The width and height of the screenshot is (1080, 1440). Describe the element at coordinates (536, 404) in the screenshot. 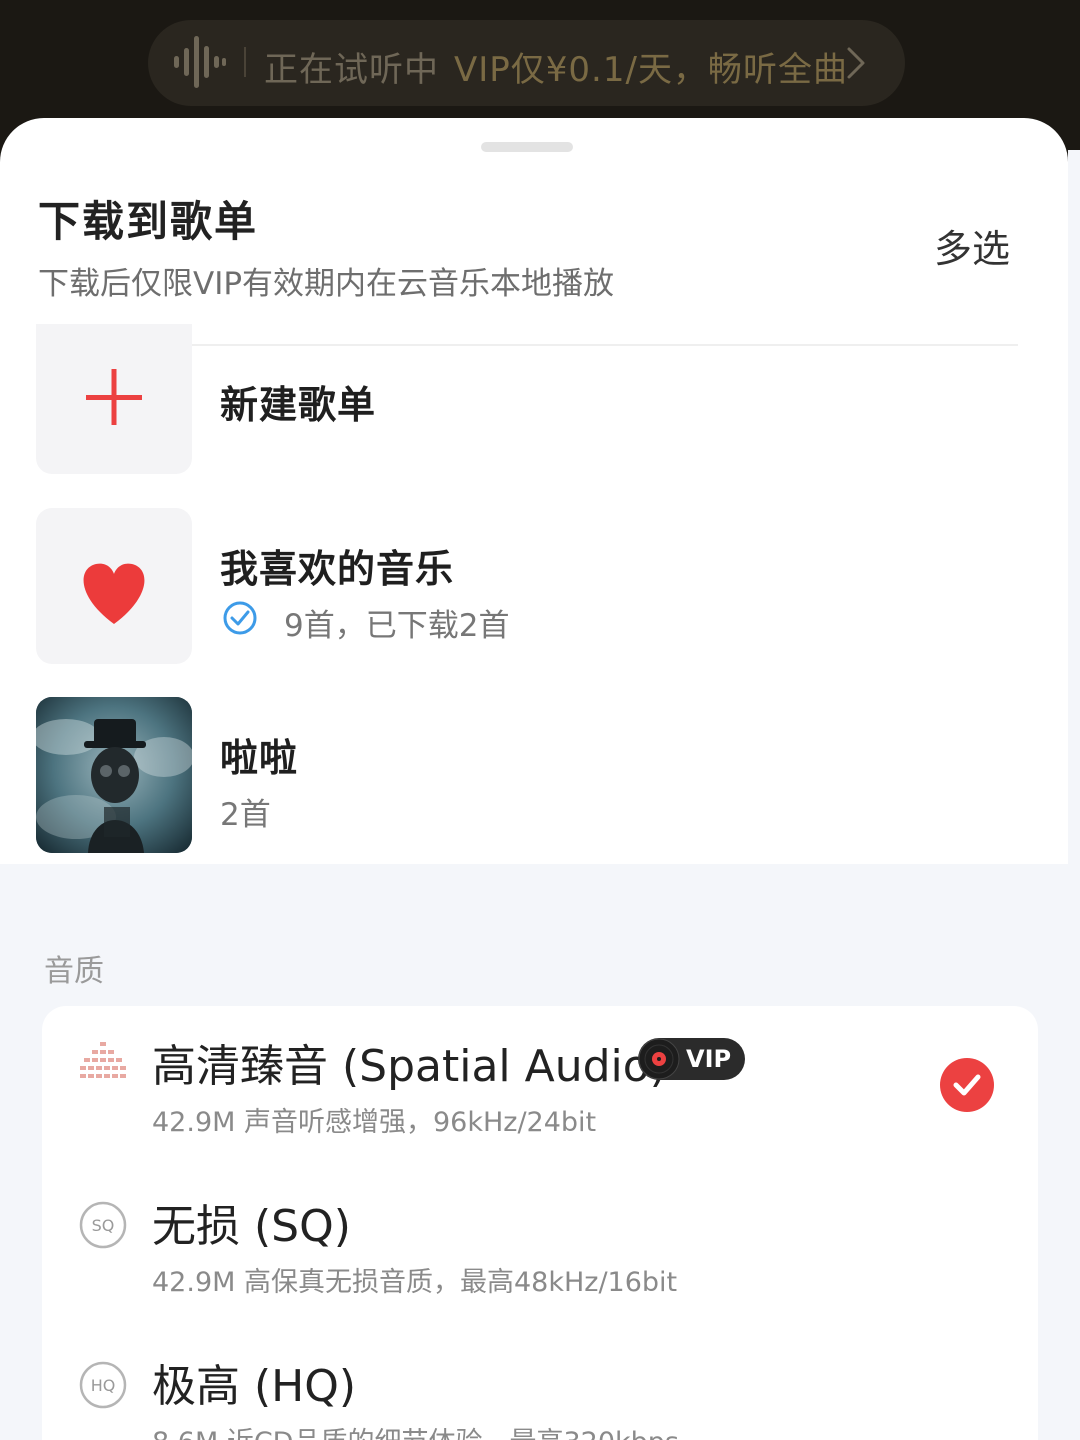

I see `playlist-item-new: 新建歌单` at that location.